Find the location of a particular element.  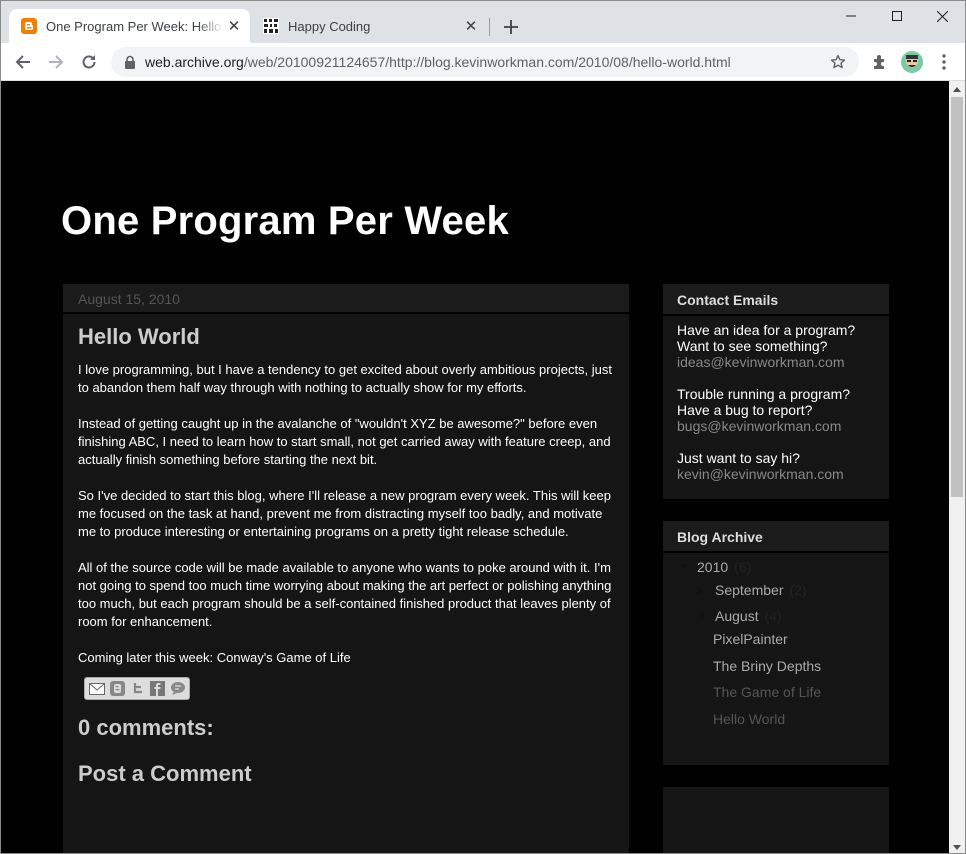

archive-post-link: The Briny Depths is located at coordinates (767, 666).